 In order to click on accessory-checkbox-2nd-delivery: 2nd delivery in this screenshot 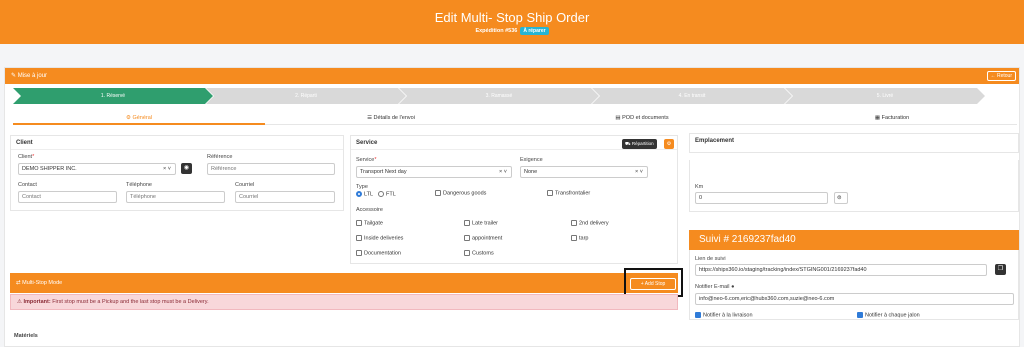, I will do `click(590, 223)`.